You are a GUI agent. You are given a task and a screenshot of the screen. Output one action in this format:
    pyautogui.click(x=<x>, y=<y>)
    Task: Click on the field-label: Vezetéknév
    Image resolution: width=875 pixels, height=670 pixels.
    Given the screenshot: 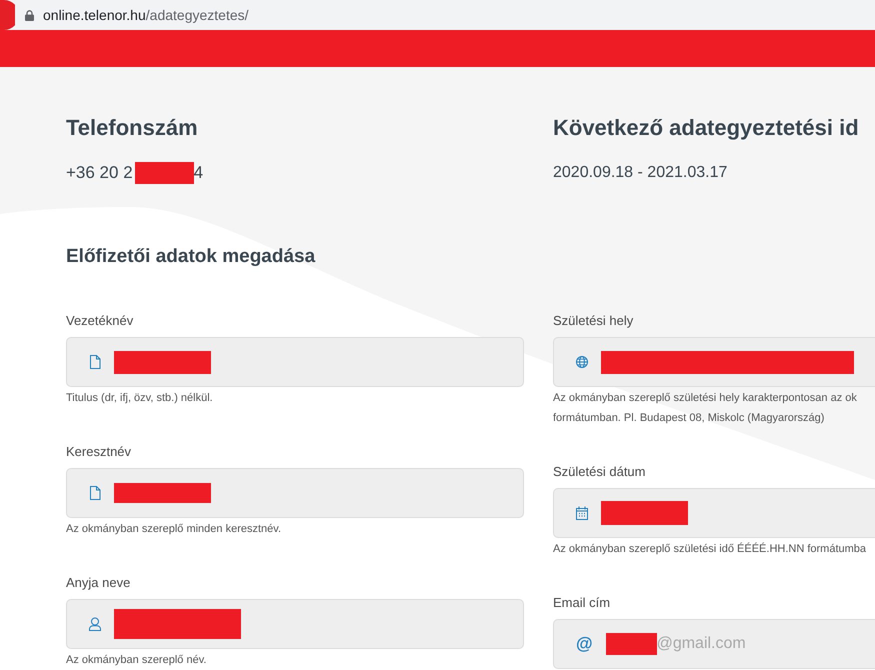 What is the action you would take?
    pyautogui.click(x=100, y=321)
    